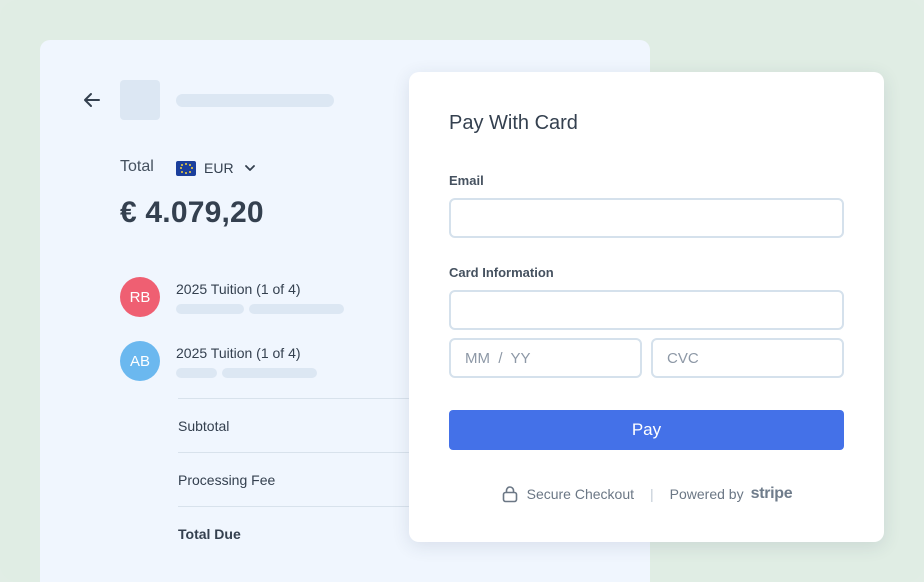  I want to click on merchant-logo-placeholder, so click(140, 100).